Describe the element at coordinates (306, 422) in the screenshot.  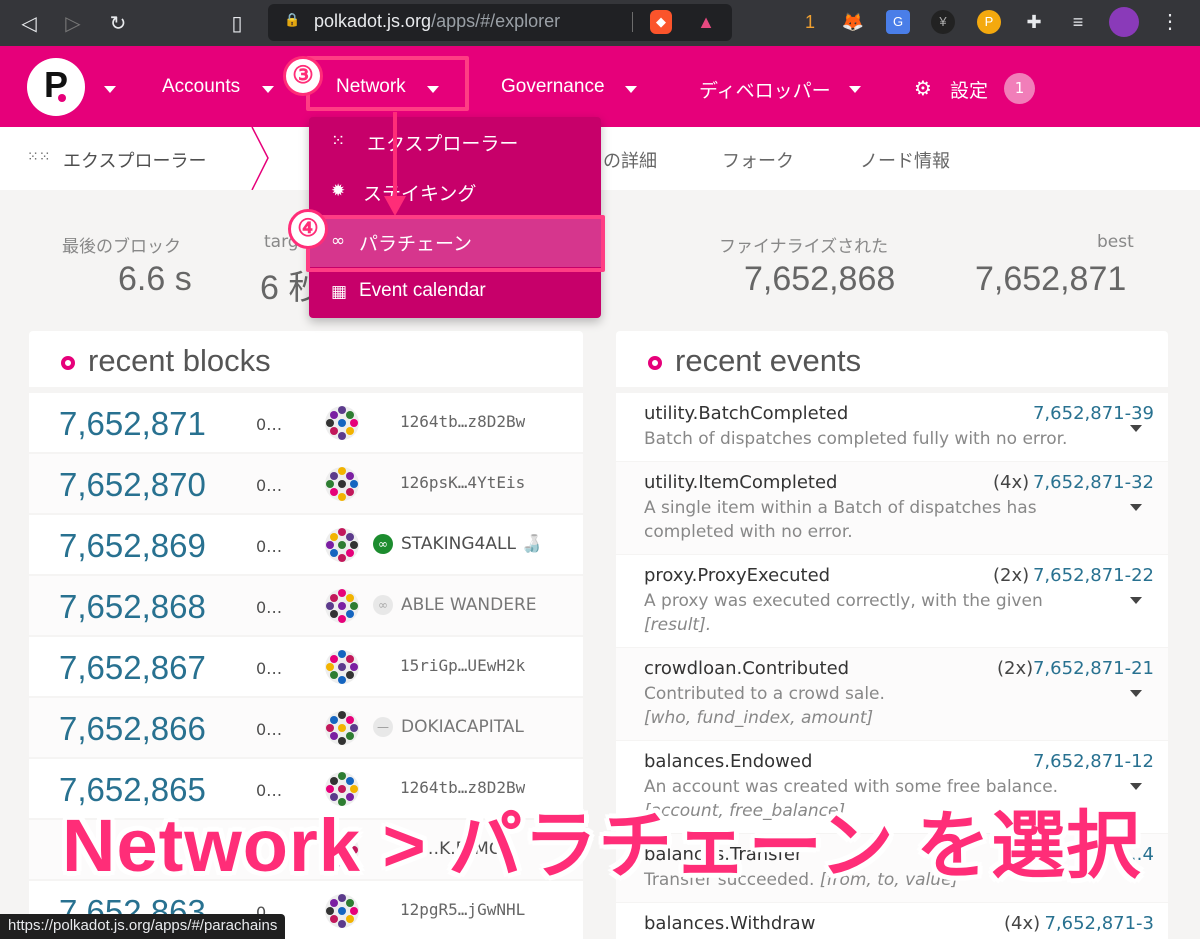
I see `block-row: 7,652,871 0… 1264tb…z8D2Bw` at that location.